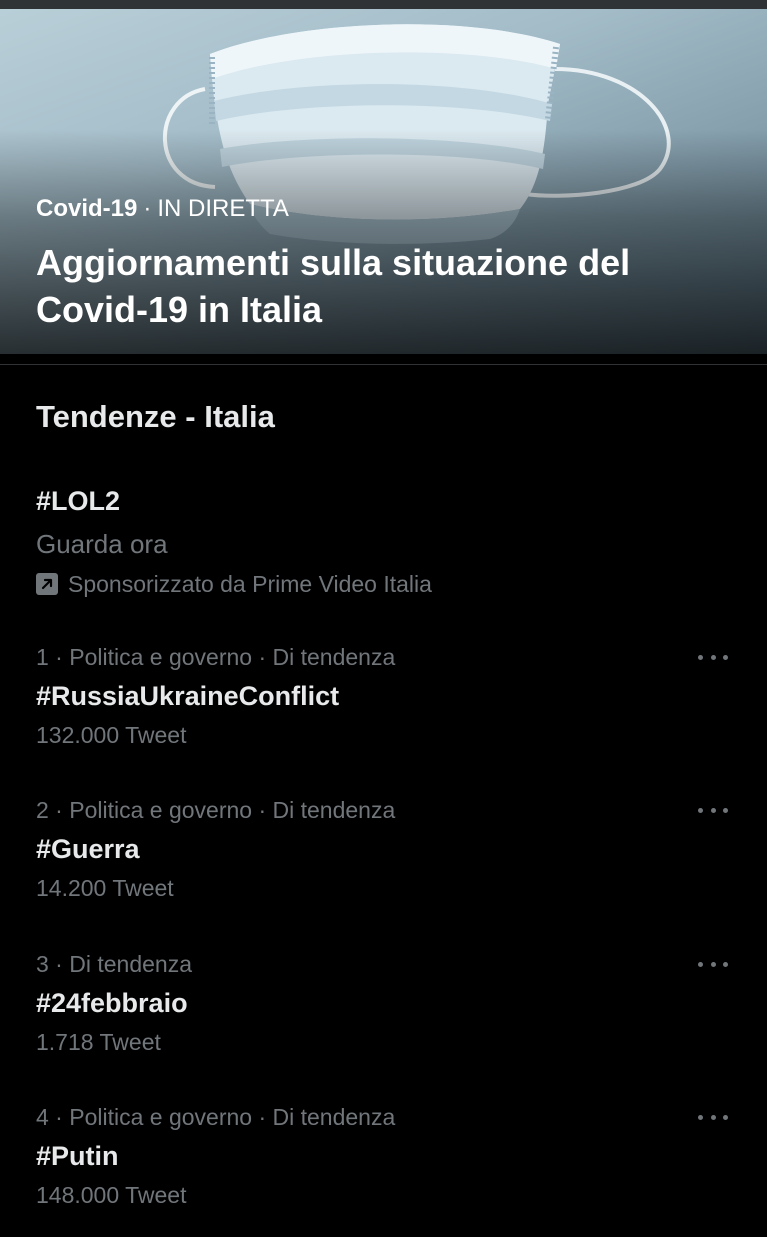 Image resolution: width=767 pixels, height=1237 pixels. I want to click on promoted-hashtag: #LOL2, so click(78, 501).